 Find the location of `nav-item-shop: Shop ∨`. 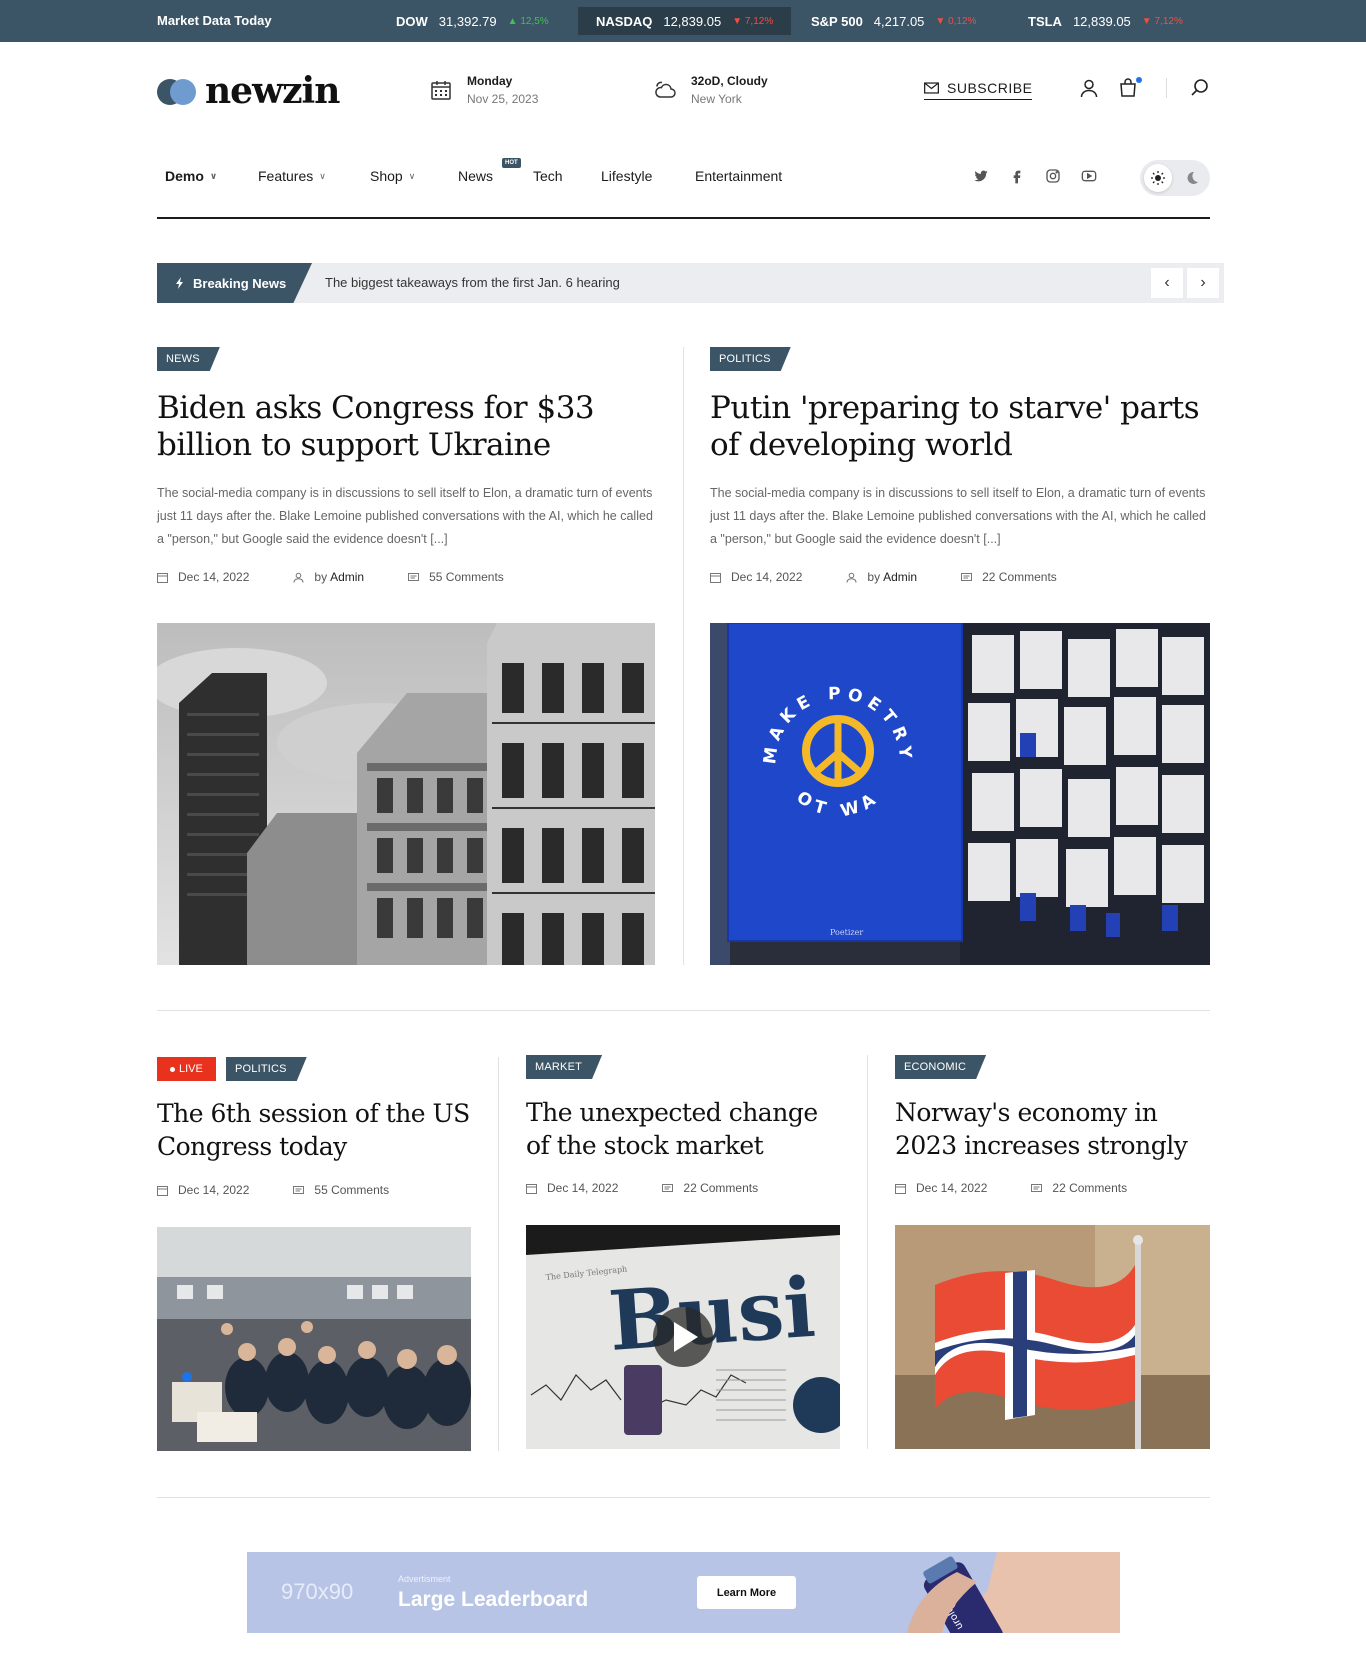

nav-item-shop: Shop ∨ is located at coordinates (392, 176).